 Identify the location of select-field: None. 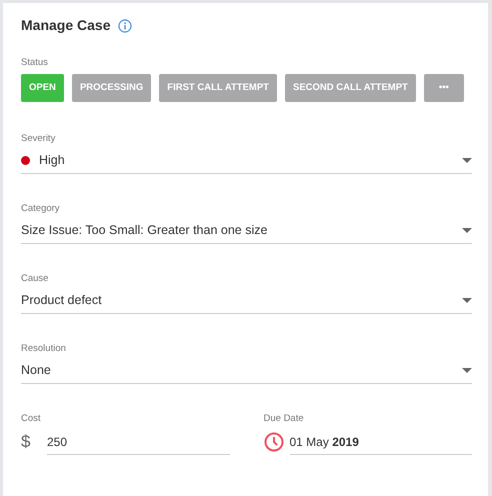
(246, 371).